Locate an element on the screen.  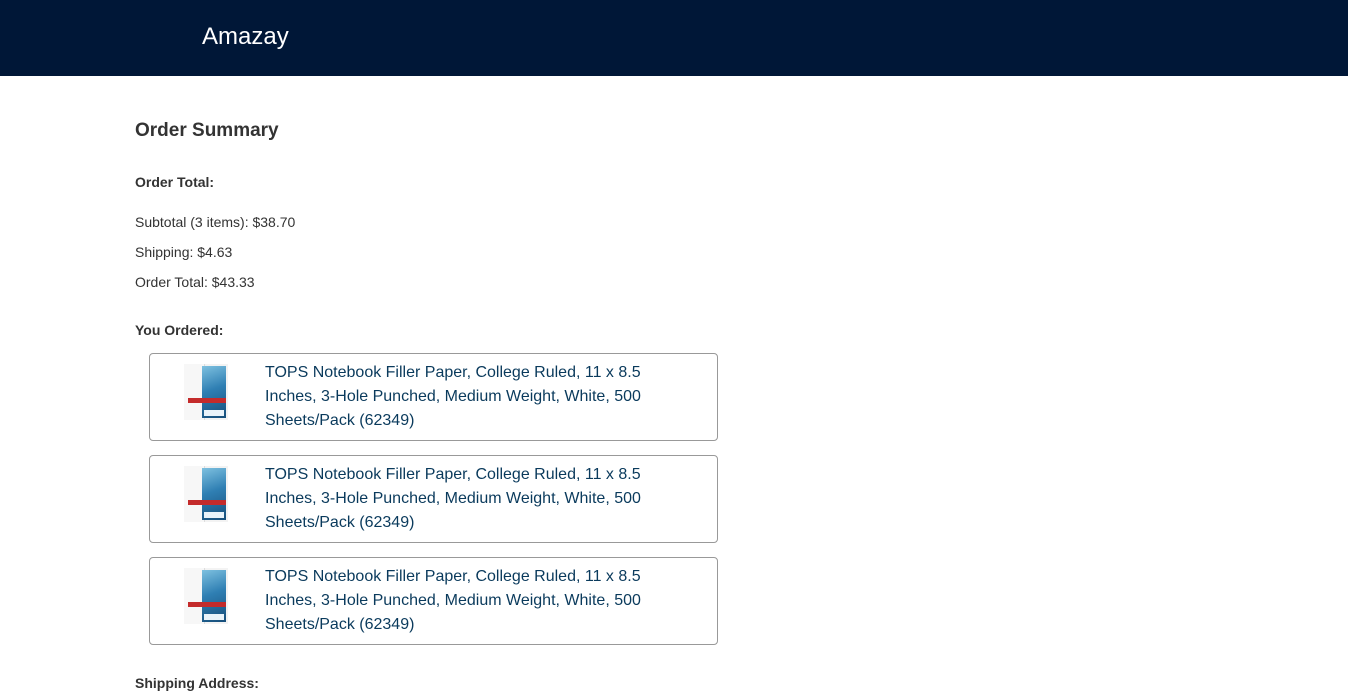
order-total-heading: Order Total: is located at coordinates (175, 182).